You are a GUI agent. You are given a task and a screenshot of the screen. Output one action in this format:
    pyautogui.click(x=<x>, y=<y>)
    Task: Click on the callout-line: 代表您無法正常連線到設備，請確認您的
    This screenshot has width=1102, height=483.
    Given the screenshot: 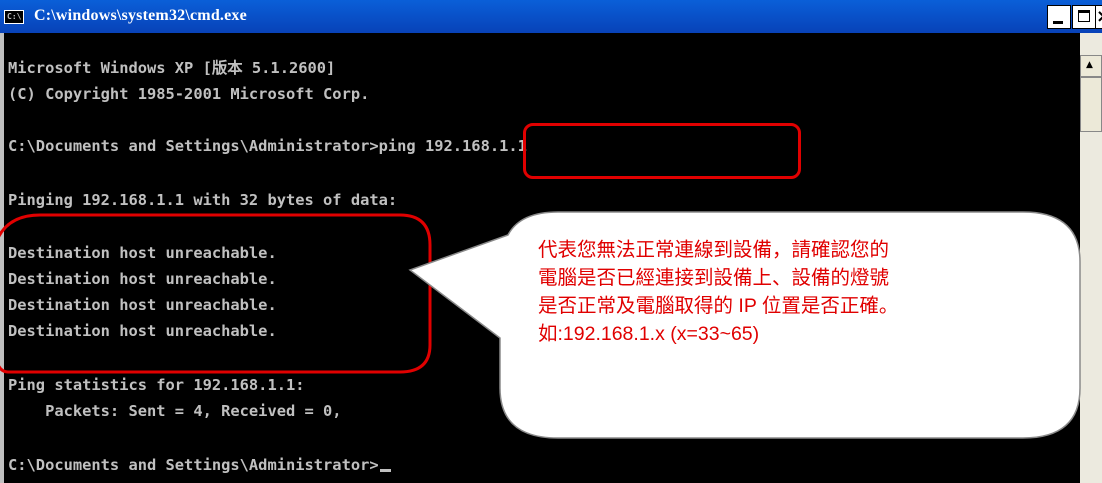 What is the action you would take?
    pyautogui.click(x=714, y=250)
    